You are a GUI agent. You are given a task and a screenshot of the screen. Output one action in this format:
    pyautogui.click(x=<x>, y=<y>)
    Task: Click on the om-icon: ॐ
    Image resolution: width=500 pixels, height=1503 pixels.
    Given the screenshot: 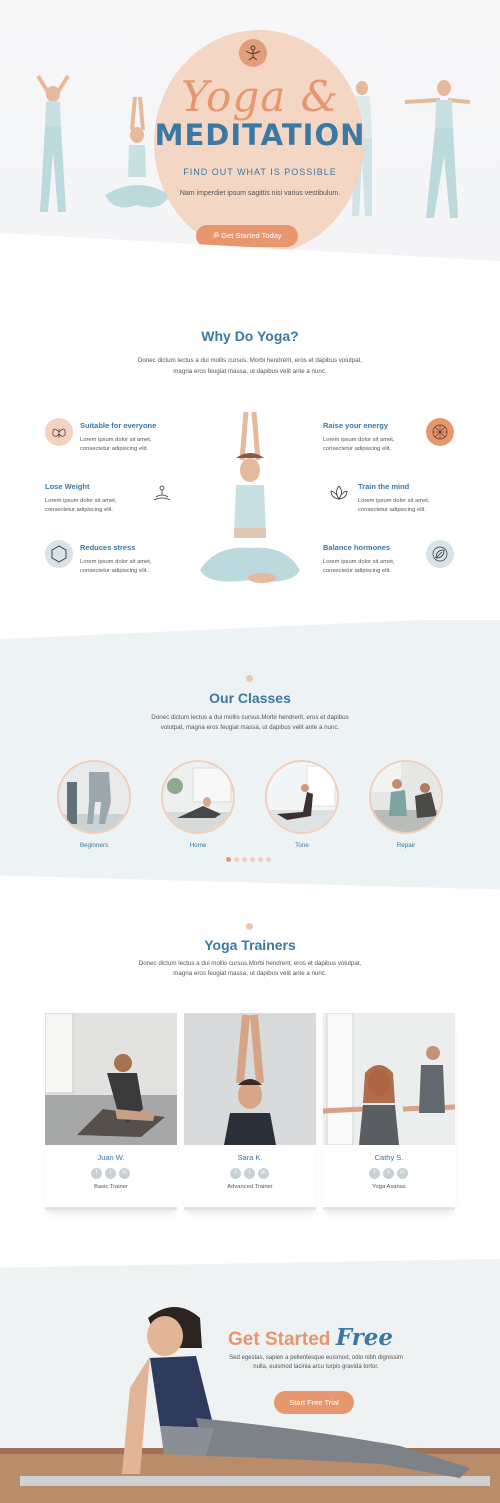 What is the action you would take?
    pyautogui.click(x=216, y=235)
    